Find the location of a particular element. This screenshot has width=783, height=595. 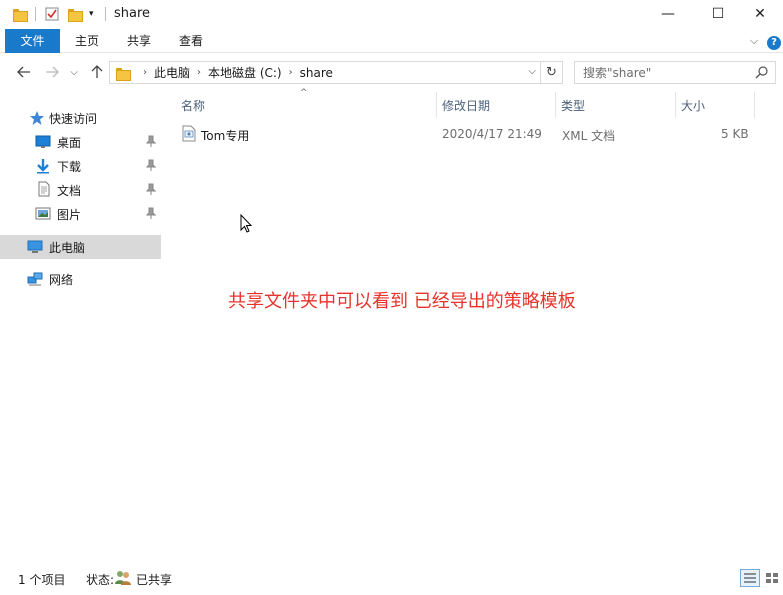

document-icon is located at coordinates (44, 189).